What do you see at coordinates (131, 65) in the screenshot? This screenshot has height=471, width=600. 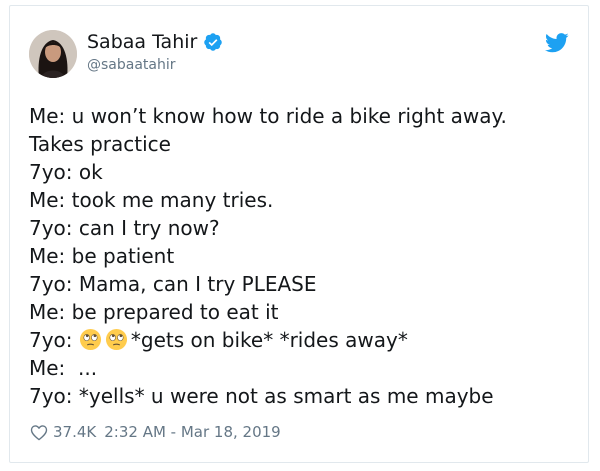 I see `author-handle: @sabaatahir` at bounding box center [131, 65].